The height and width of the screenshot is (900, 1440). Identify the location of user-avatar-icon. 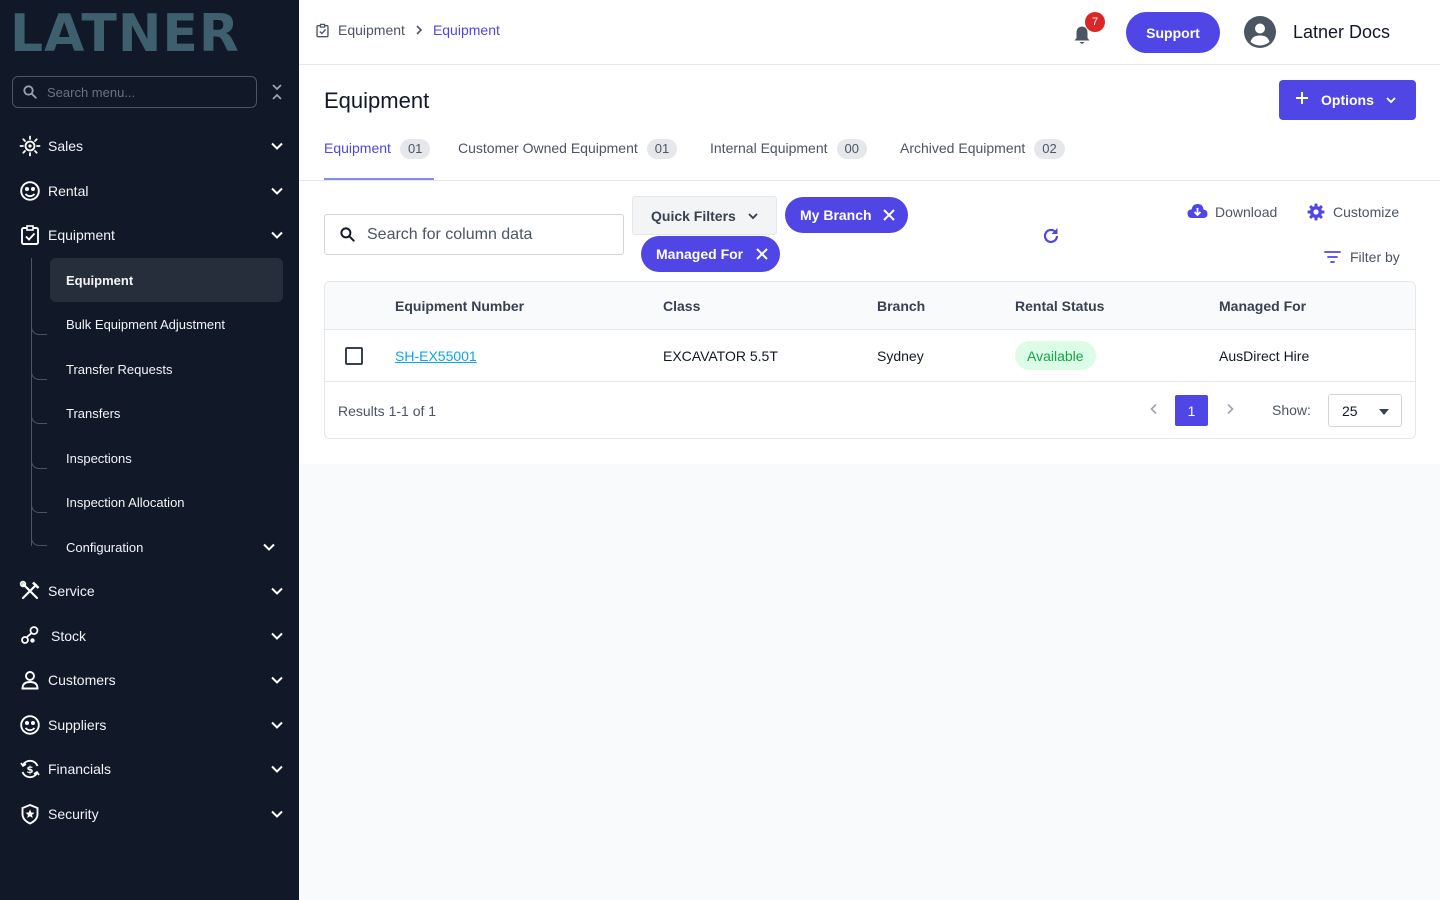
(1260, 32).